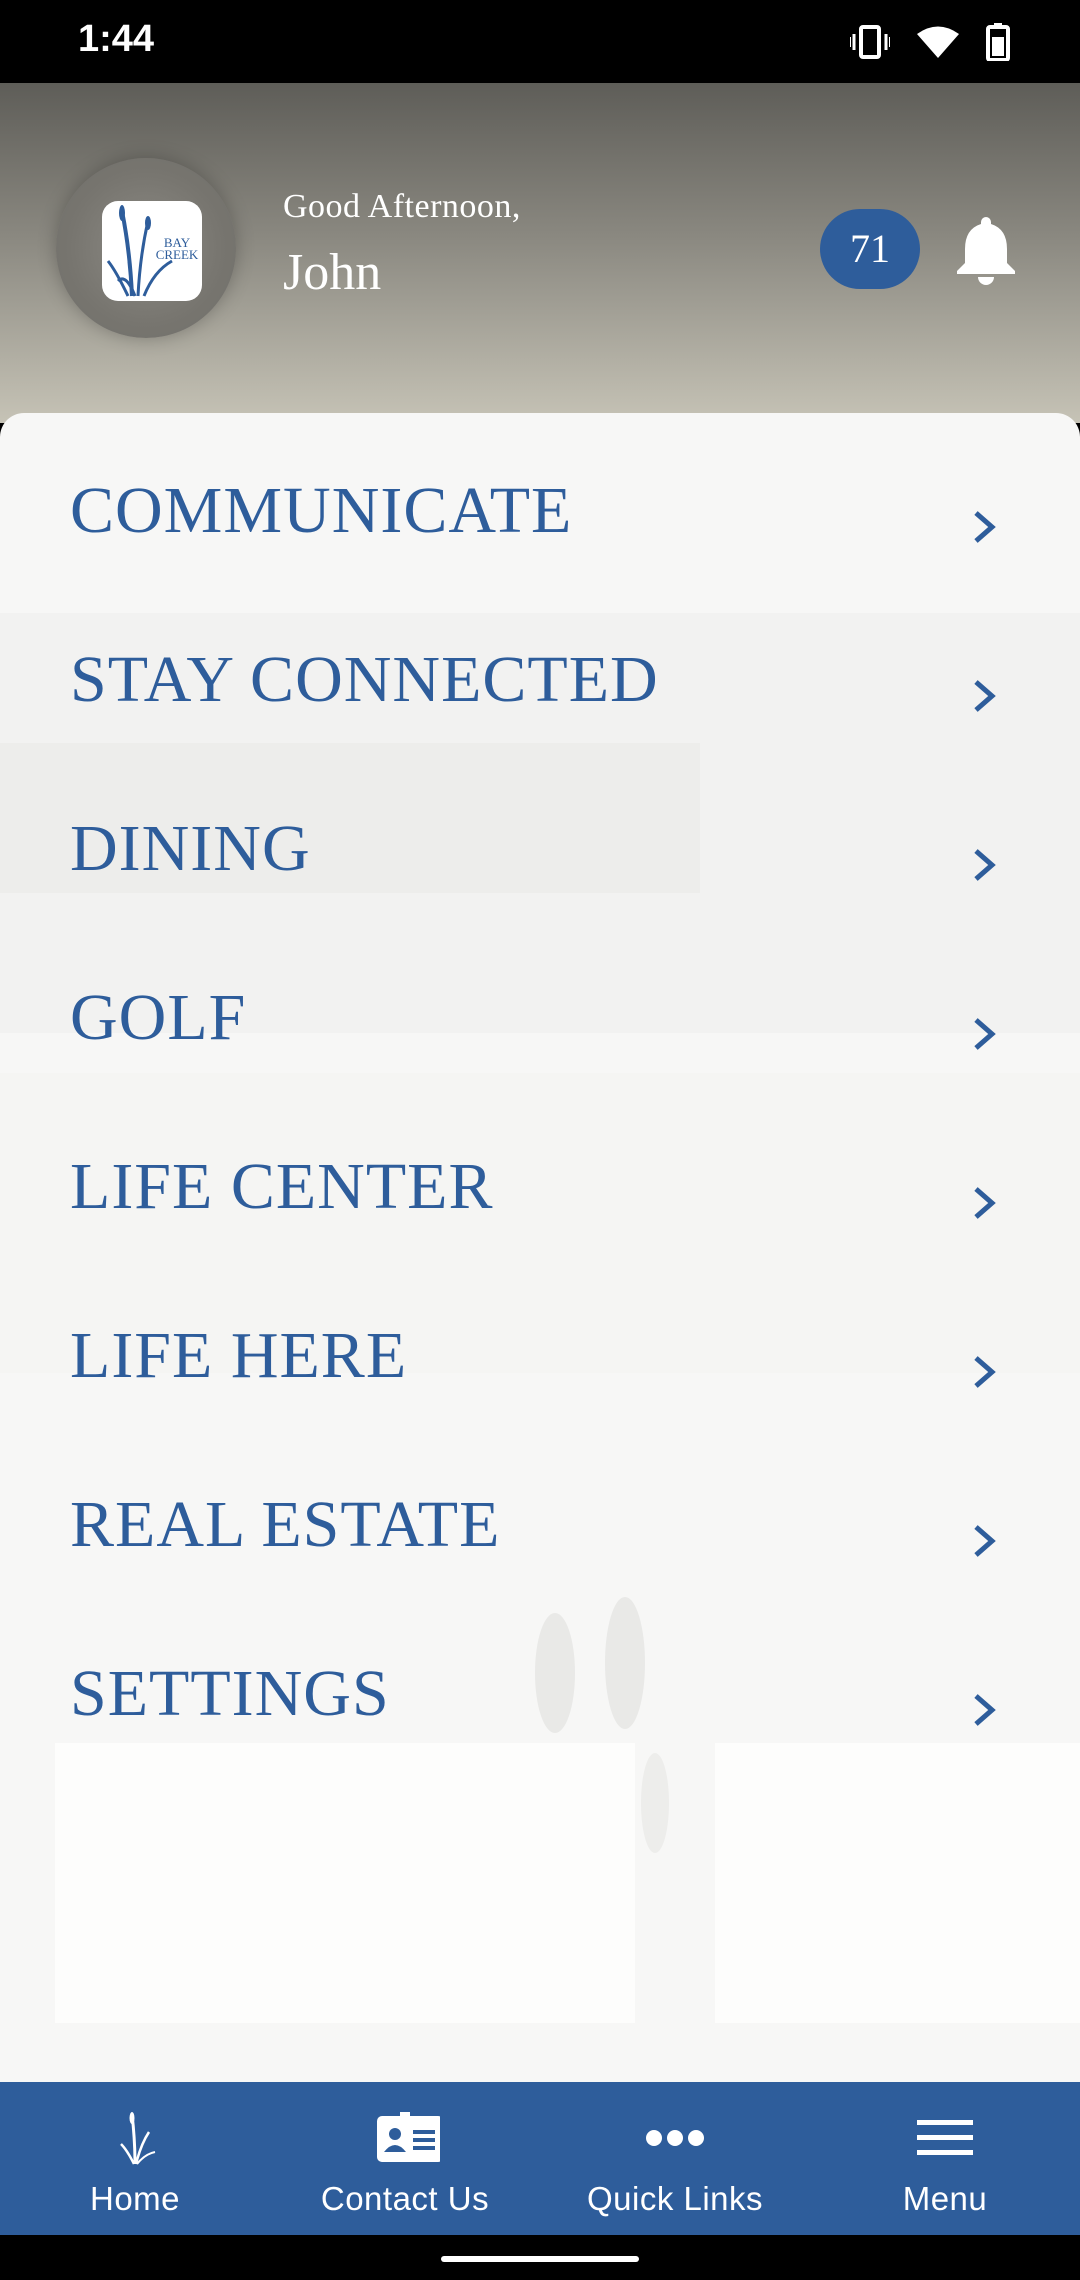 The image size is (1080, 2280). Describe the element at coordinates (945, 2137) in the screenshot. I see `hamburger-icon` at that location.